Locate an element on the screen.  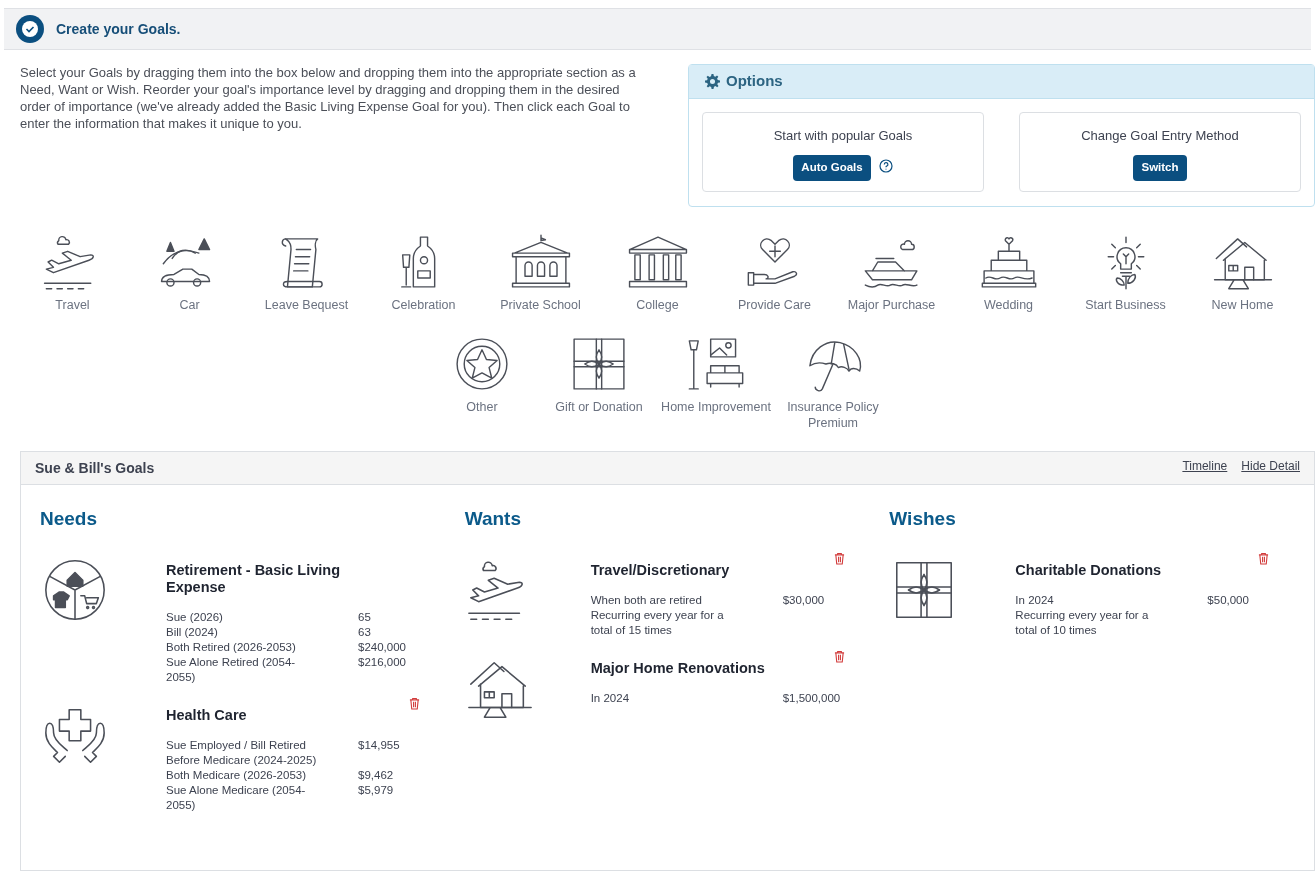
goal-card: Charitable Donations In 2024 $50,000 Recurring every year for a total of 10 times is located at coordinates (1101, 591).